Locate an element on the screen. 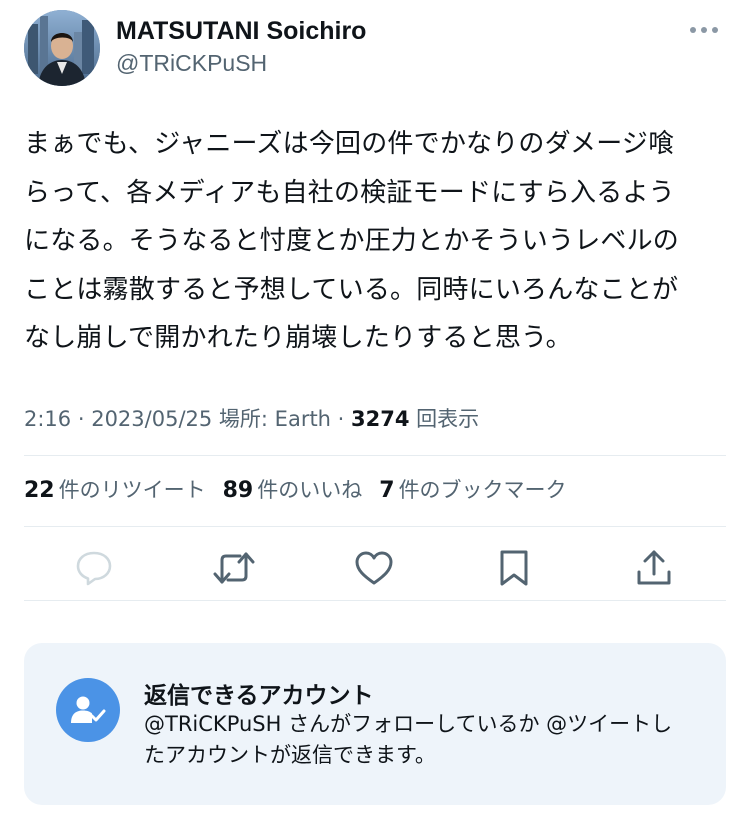  tweet-text-line: なし崩しで開かれたり崩壊したりすると思う。 is located at coordinates (298, 338).